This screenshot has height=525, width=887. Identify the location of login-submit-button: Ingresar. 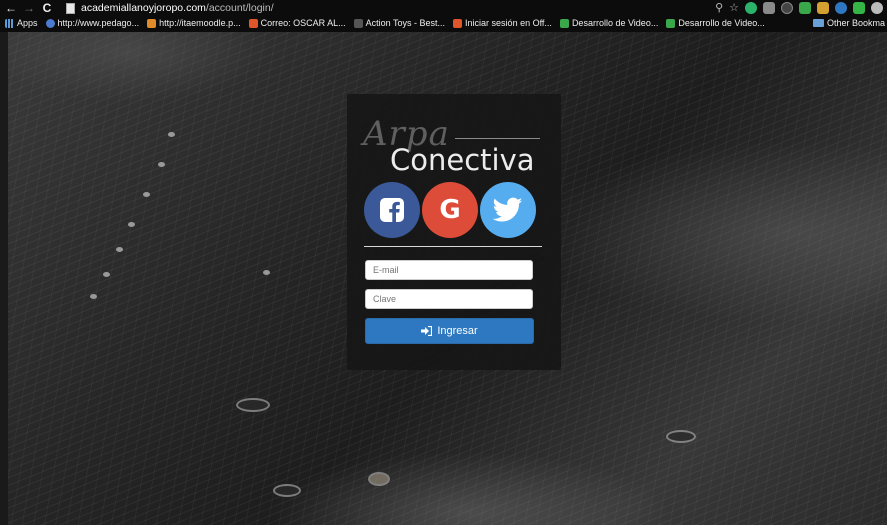
(449, 331).